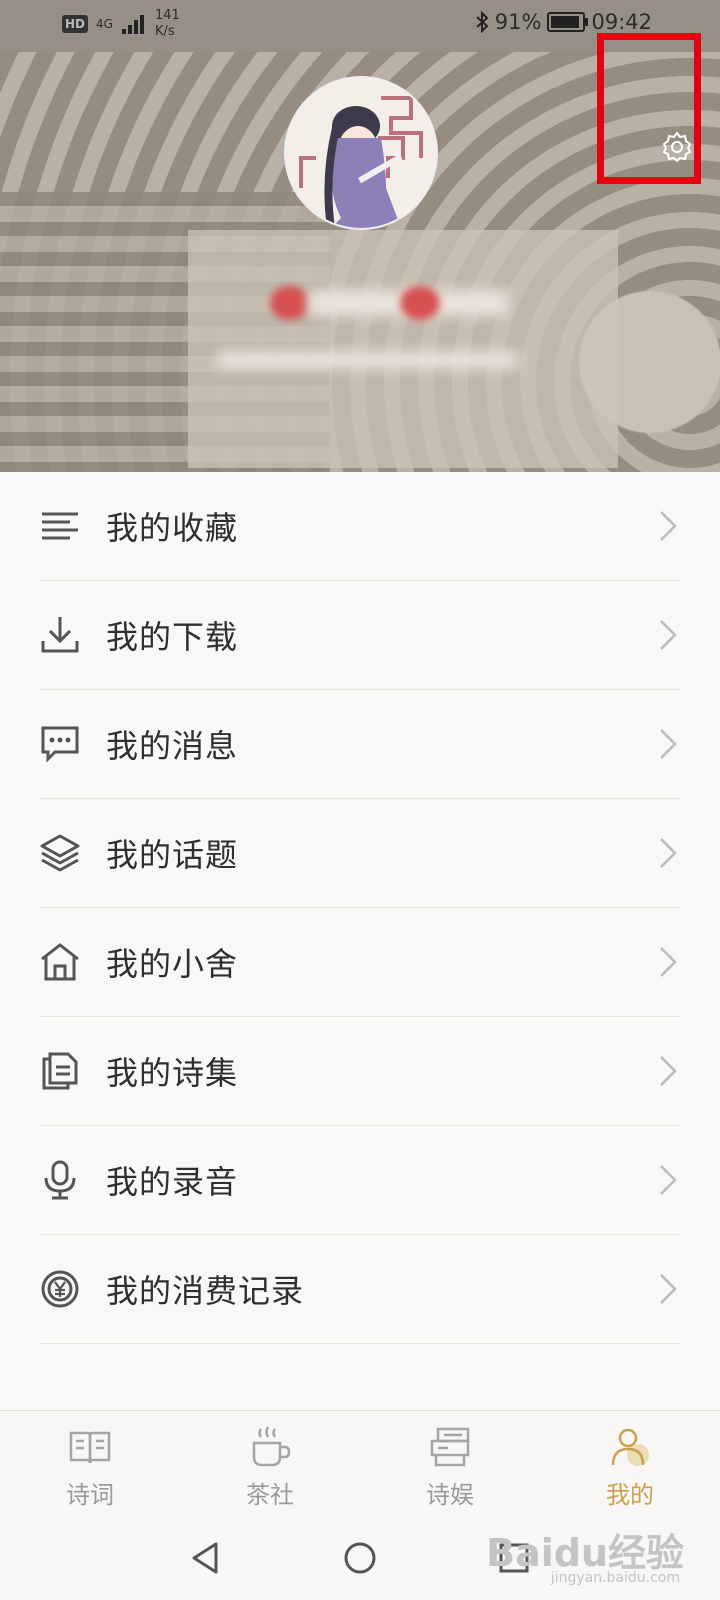  What do you see at coordinates (104, 23) in the screenshot?
I see `network-type: 4G` at bounding box center [104, 23].